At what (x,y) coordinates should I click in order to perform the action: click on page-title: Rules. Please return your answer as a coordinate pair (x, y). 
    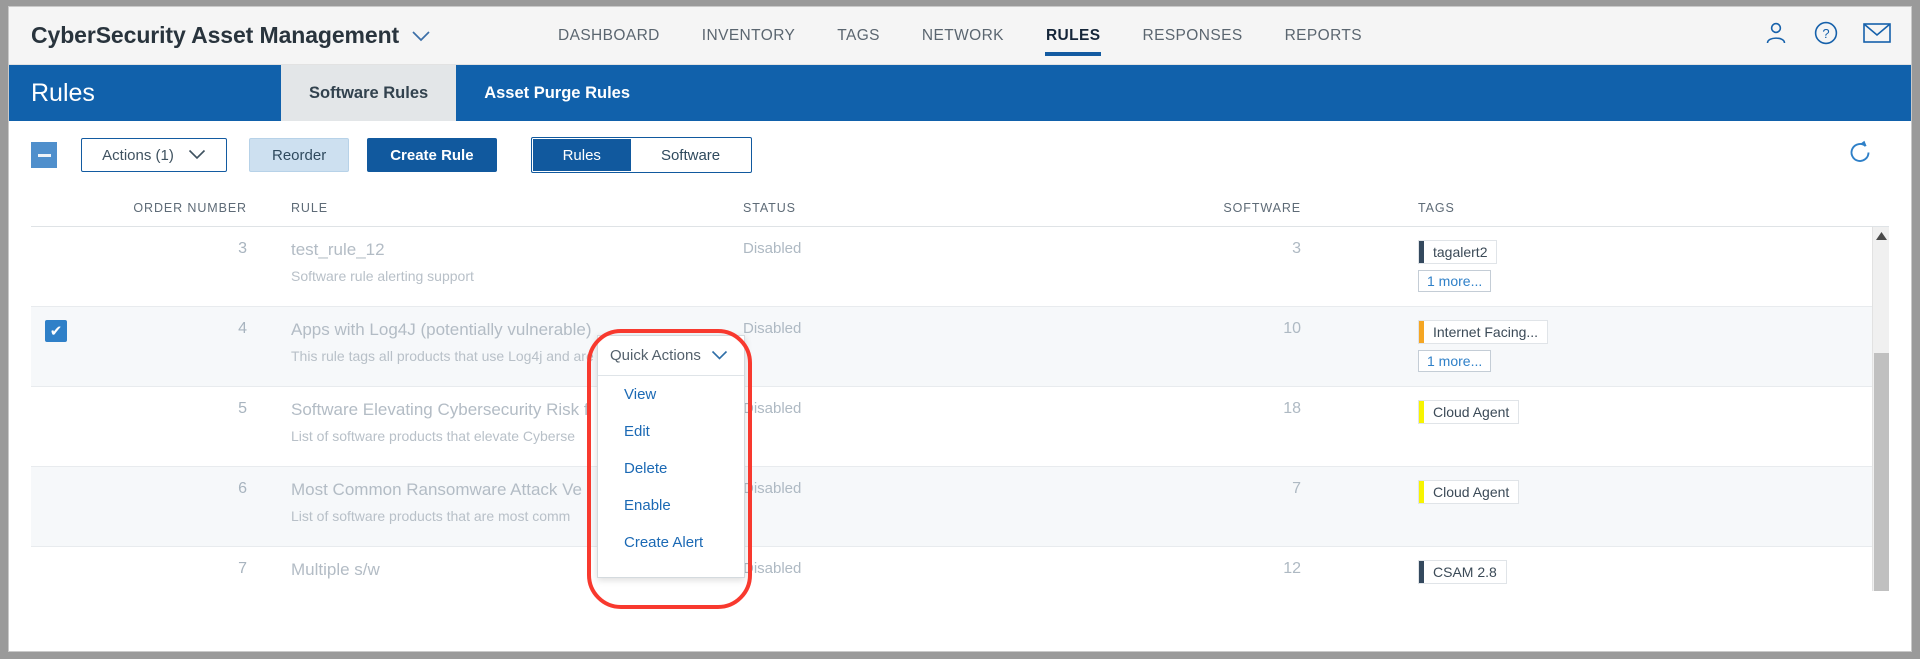
    Looking at the image, I should click on (63, 92).